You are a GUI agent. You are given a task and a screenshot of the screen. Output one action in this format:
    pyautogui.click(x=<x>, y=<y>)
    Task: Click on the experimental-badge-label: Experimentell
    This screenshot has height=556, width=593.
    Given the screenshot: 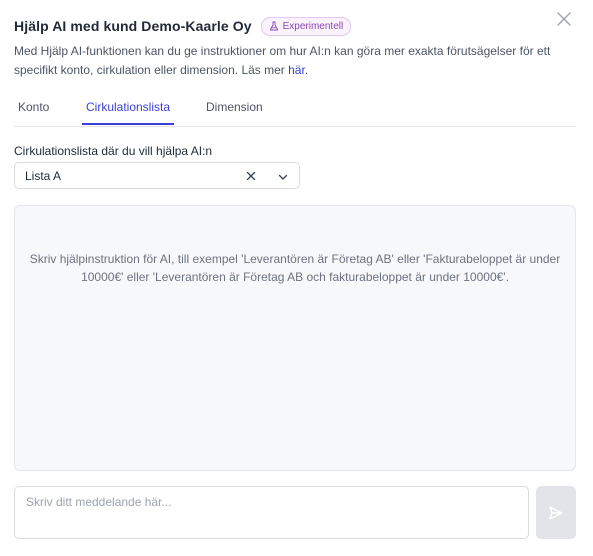 What is the action you would take?
    pyautogui.click(x=313, y=26)
    